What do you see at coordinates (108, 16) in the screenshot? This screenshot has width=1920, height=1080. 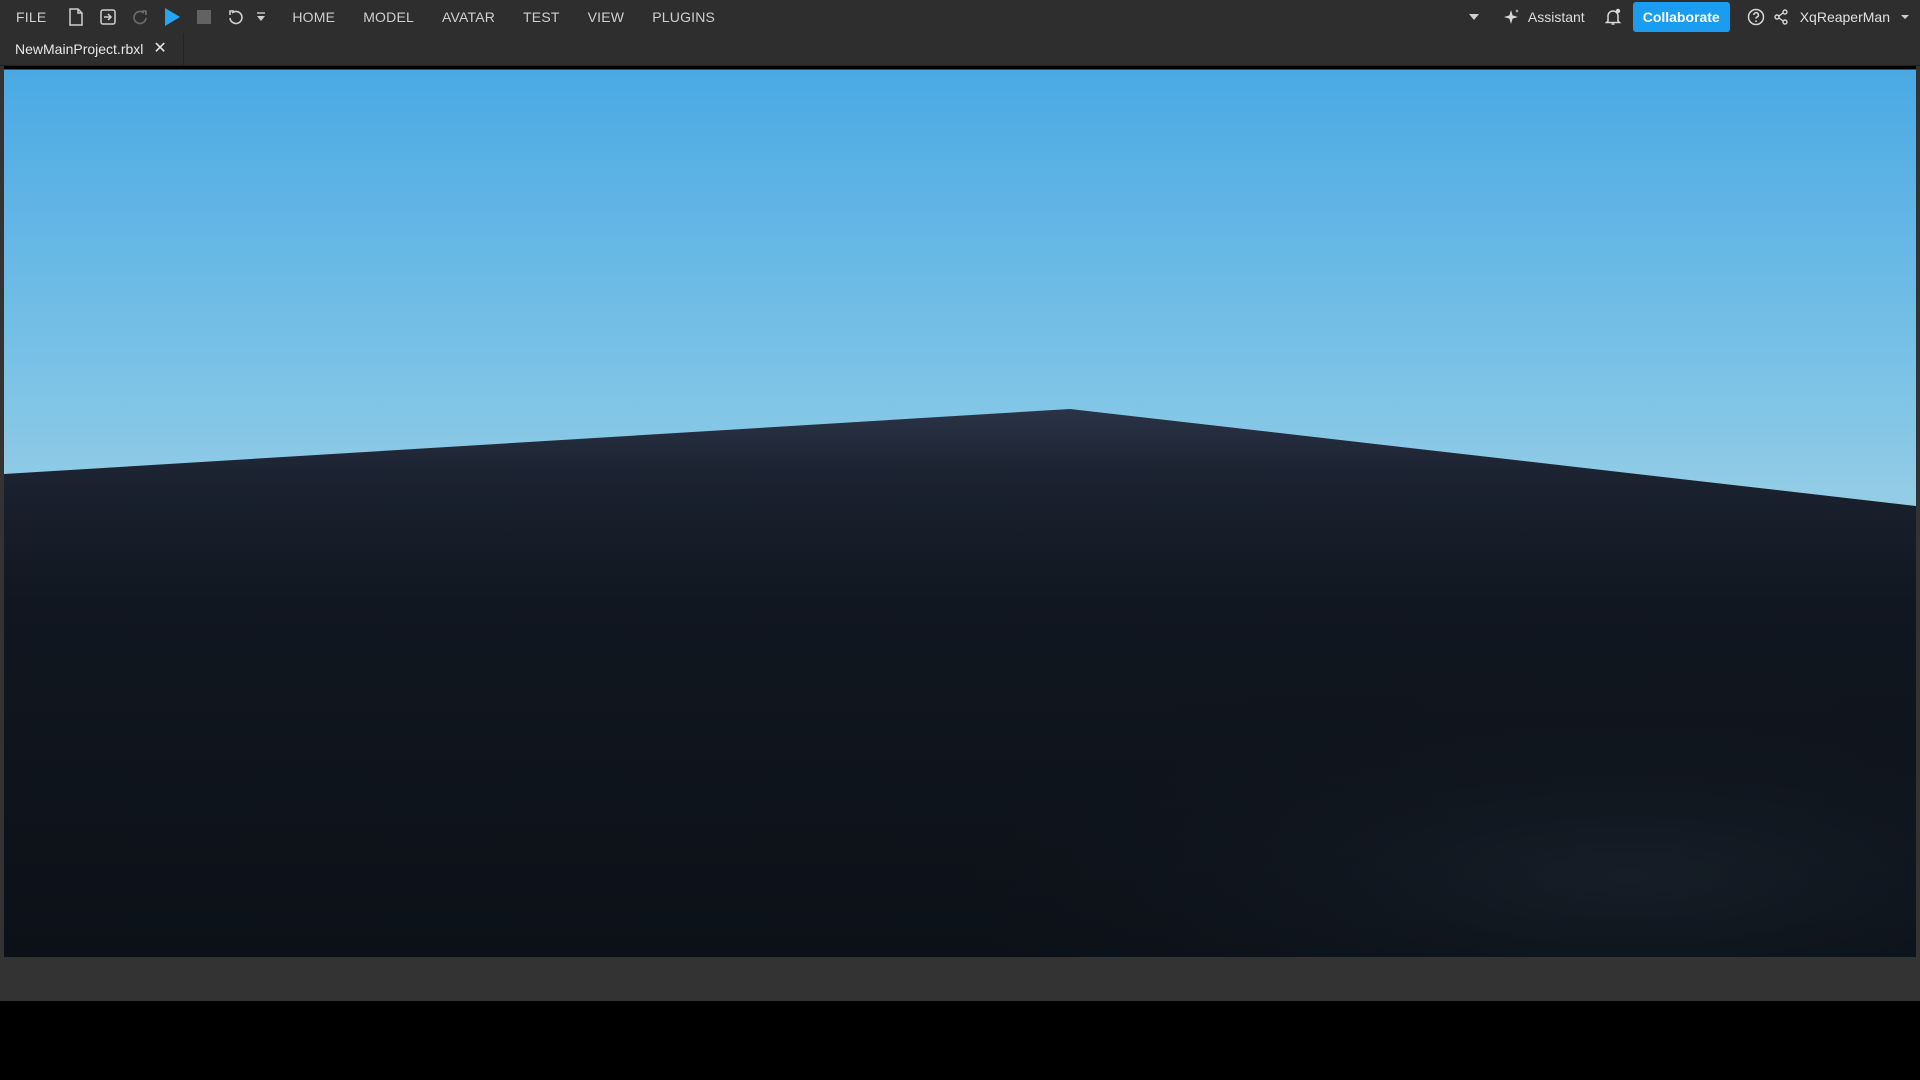 I see `open-file-icon` at bounding box center [108, 16].